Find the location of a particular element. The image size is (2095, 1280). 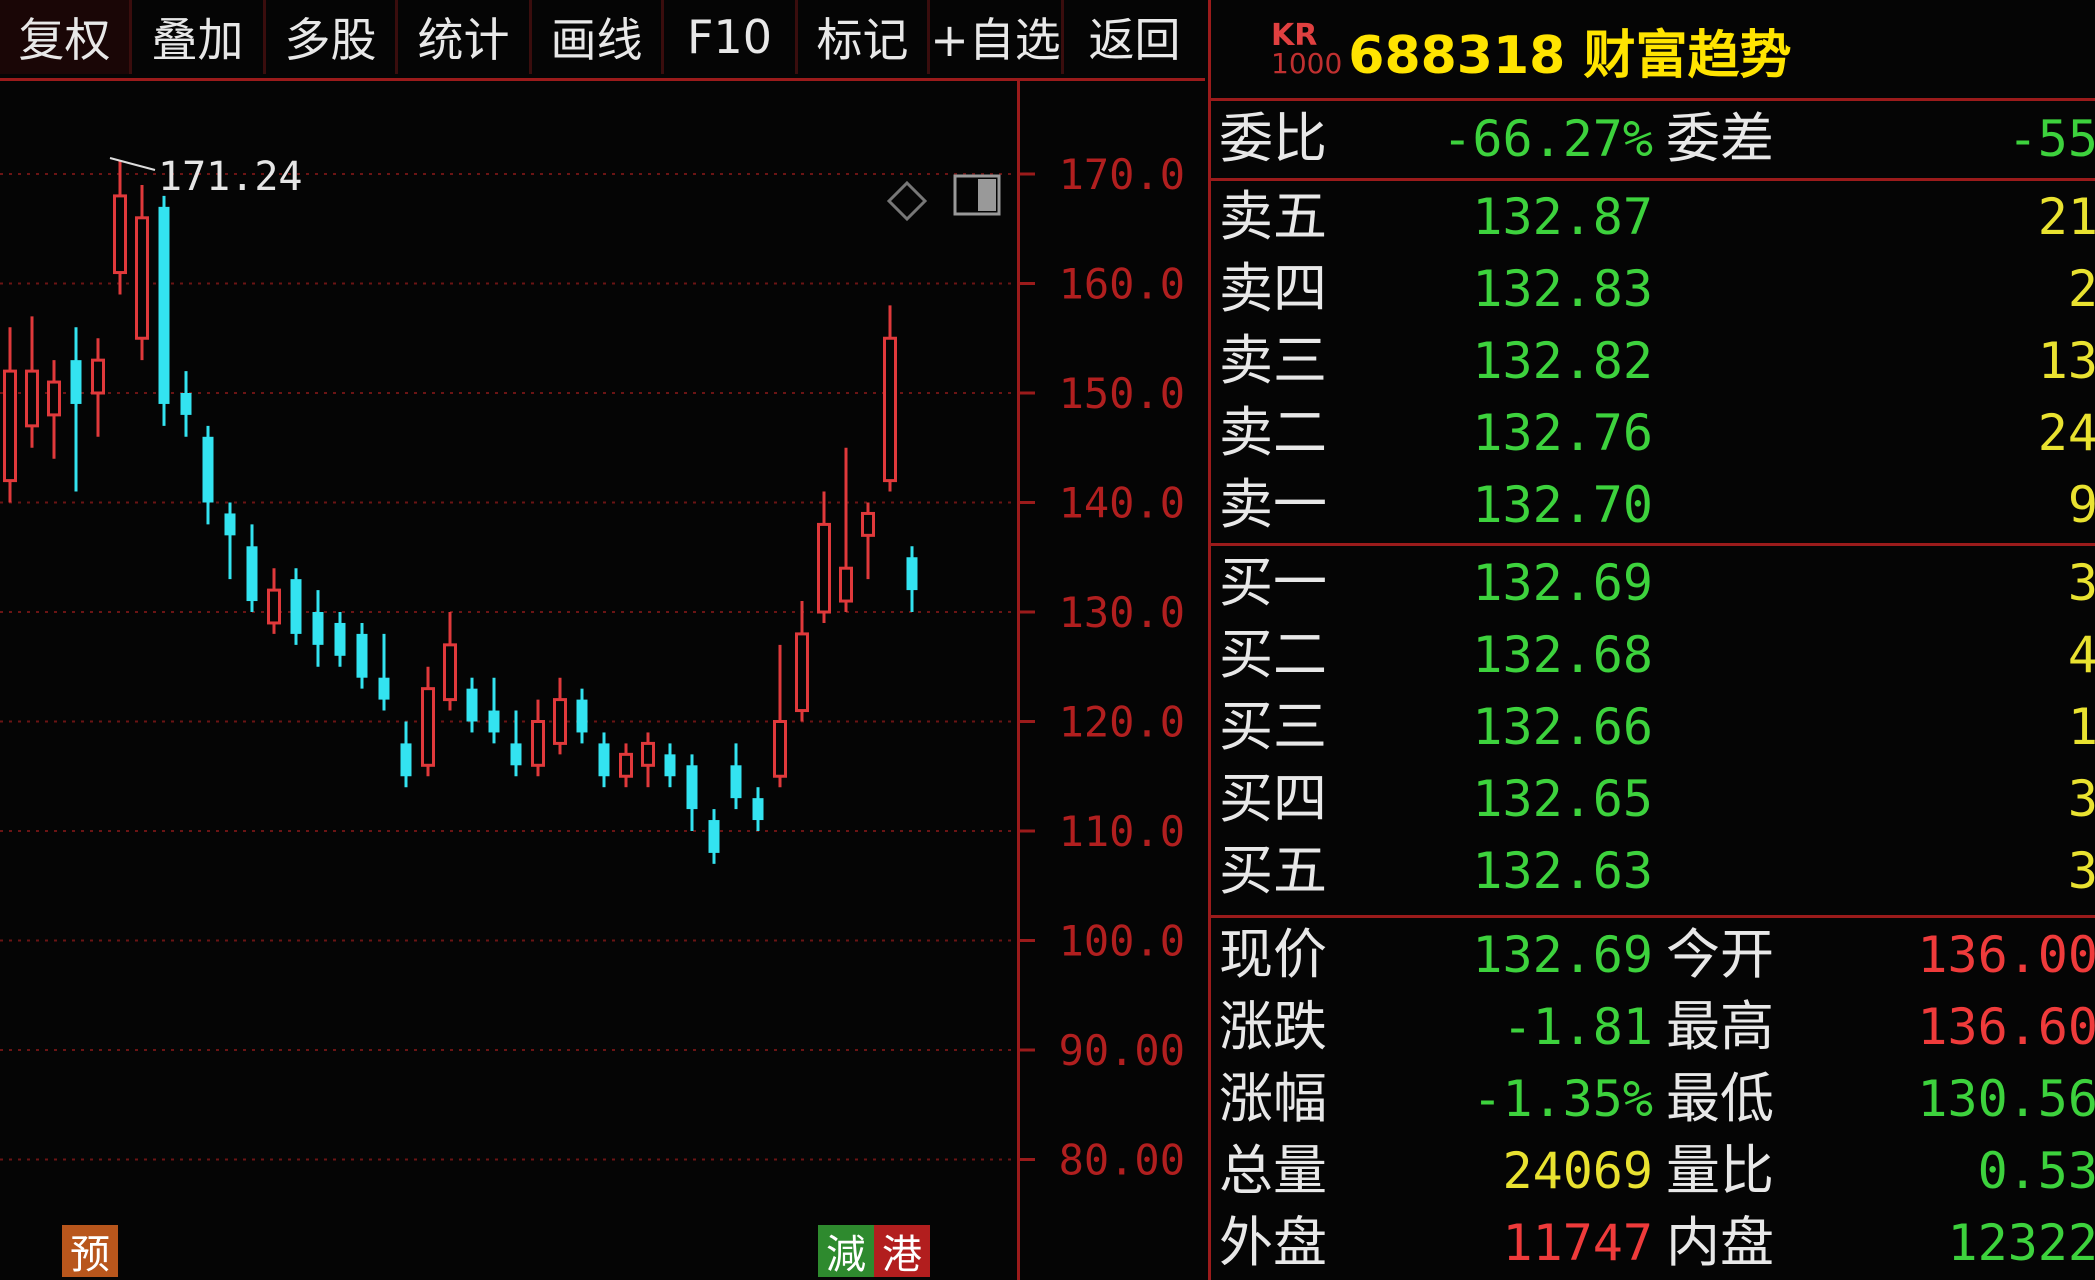

bid-row: 买三 132.66 1 is located at coordinates (1653, 727).